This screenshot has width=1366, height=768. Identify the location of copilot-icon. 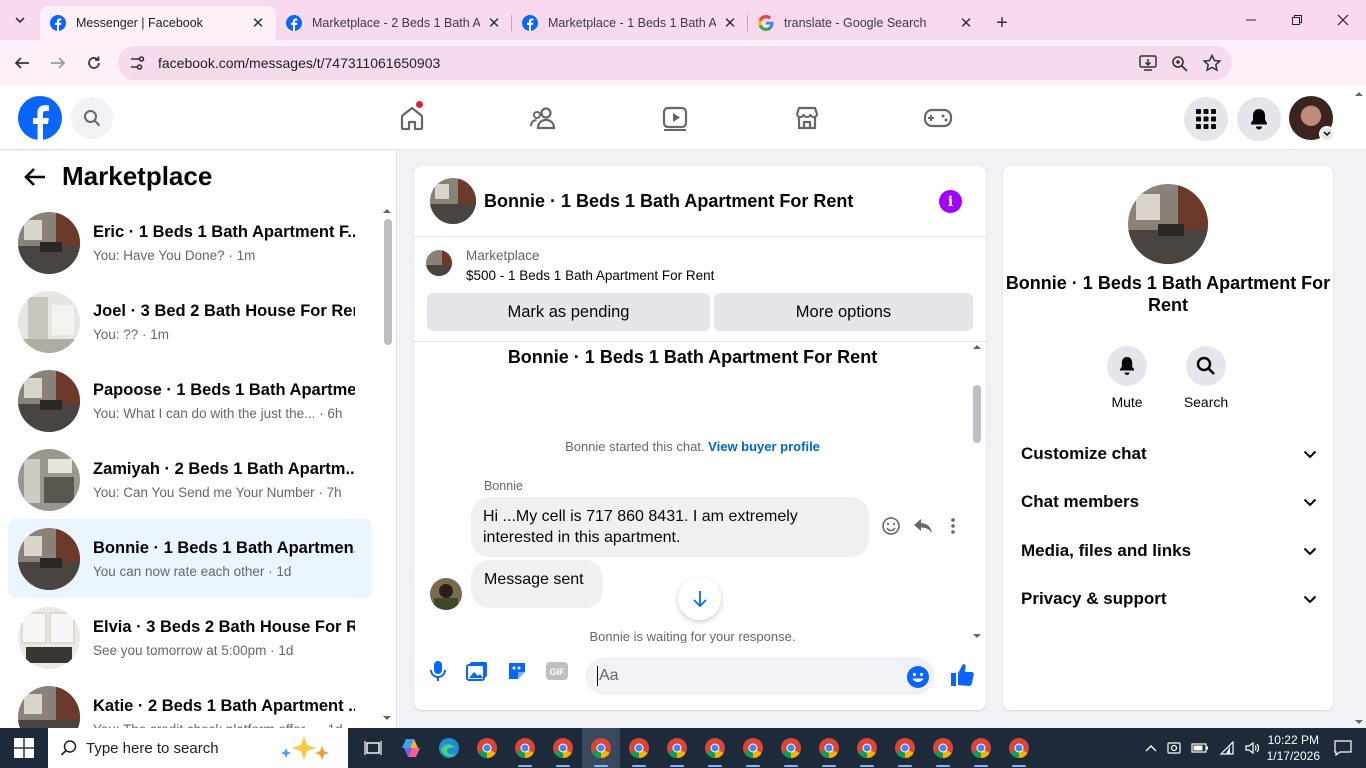
(411, 748).